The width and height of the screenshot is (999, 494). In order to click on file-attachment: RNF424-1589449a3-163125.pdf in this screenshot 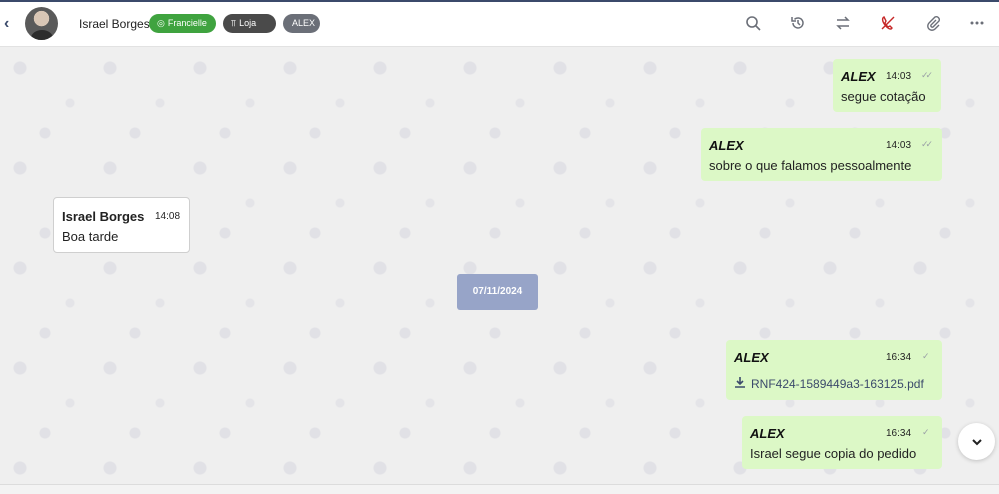, I will do `click(829, 383)`.